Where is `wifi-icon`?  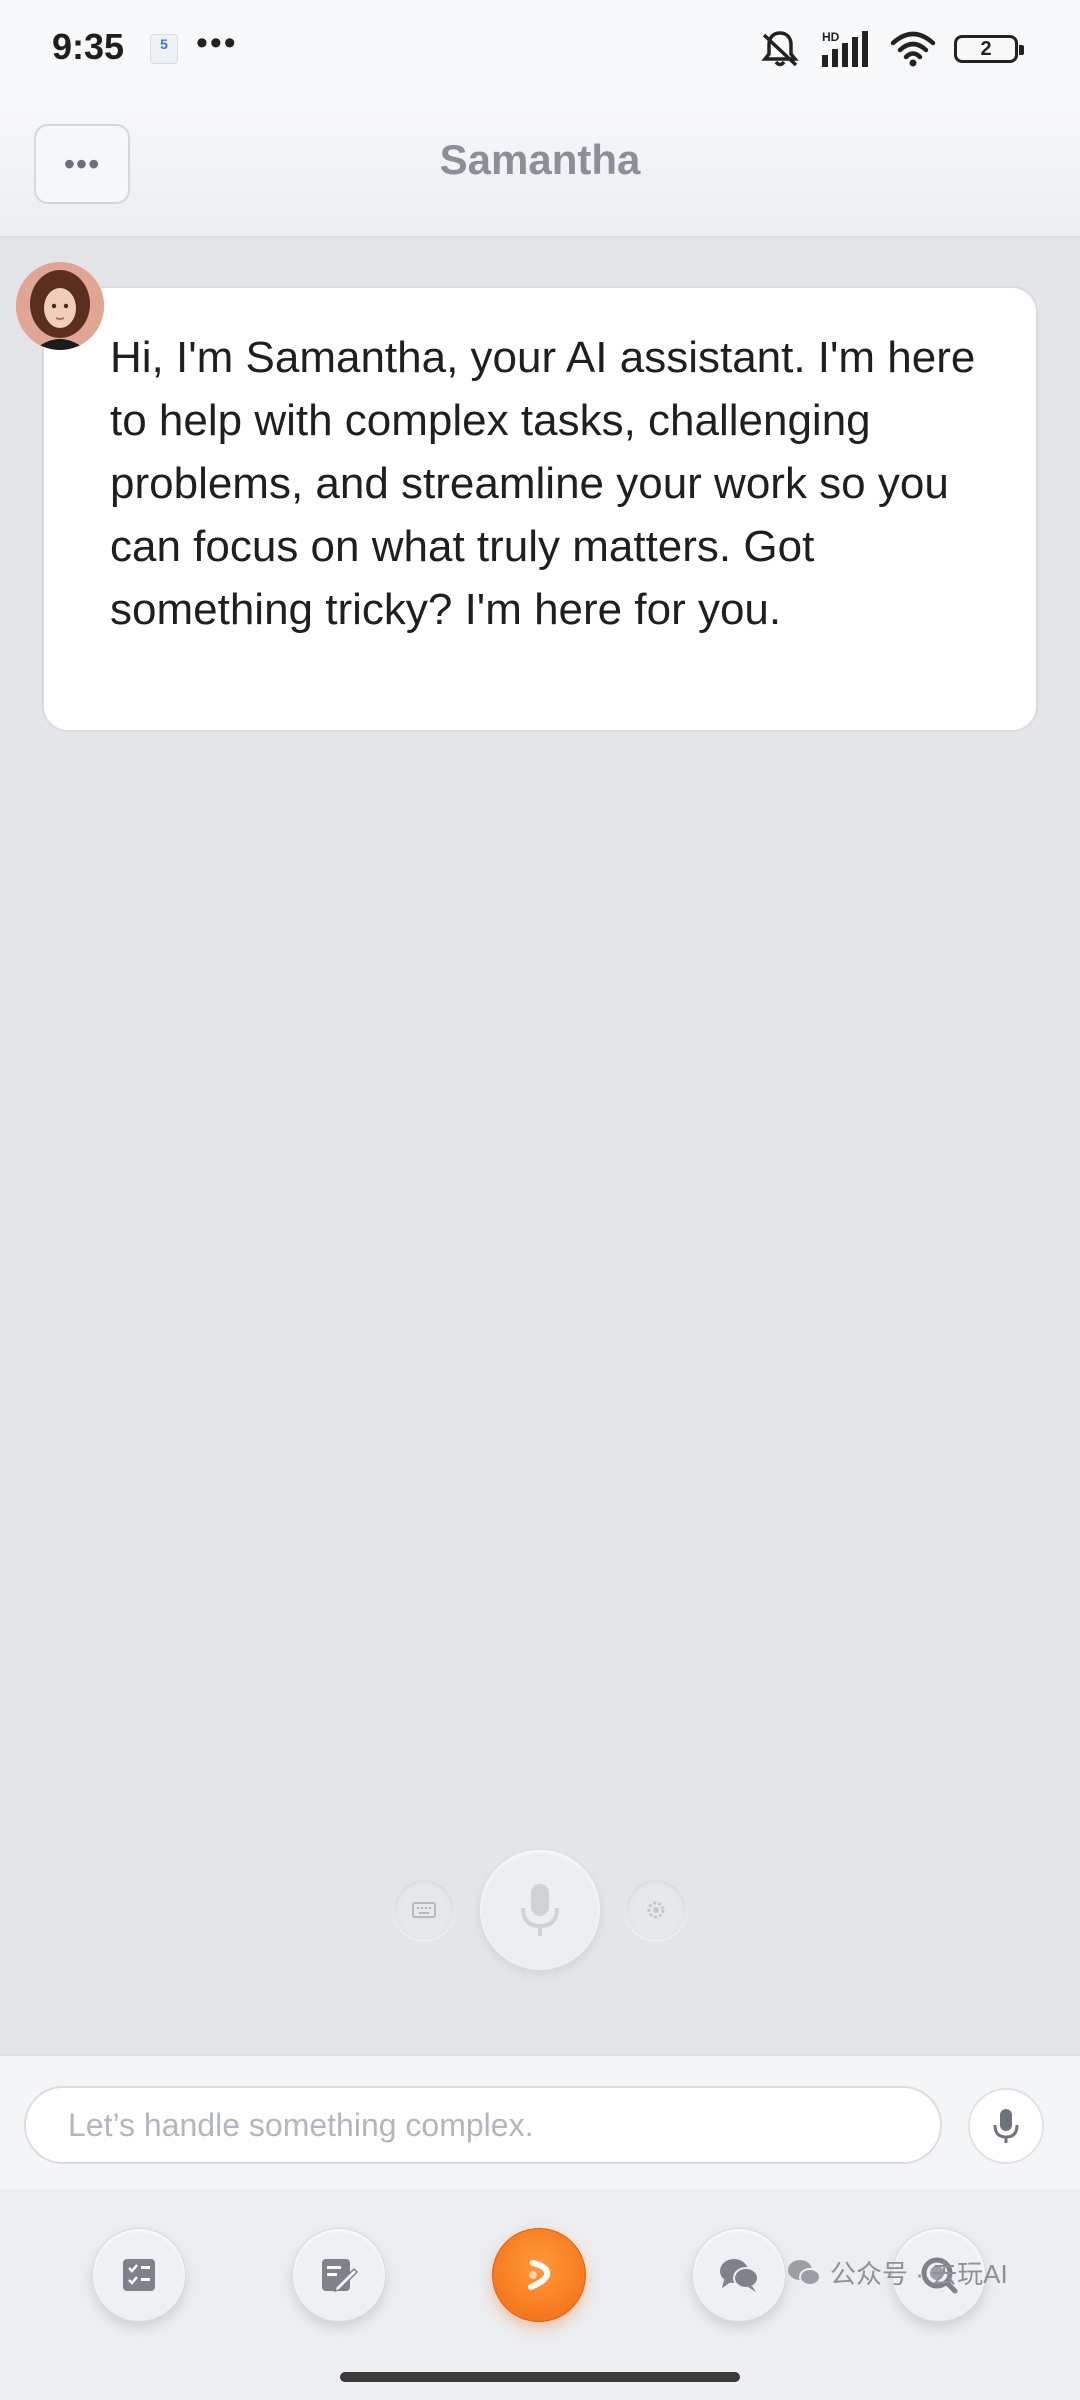
wifi-icon is located at coordinates (913, 49).